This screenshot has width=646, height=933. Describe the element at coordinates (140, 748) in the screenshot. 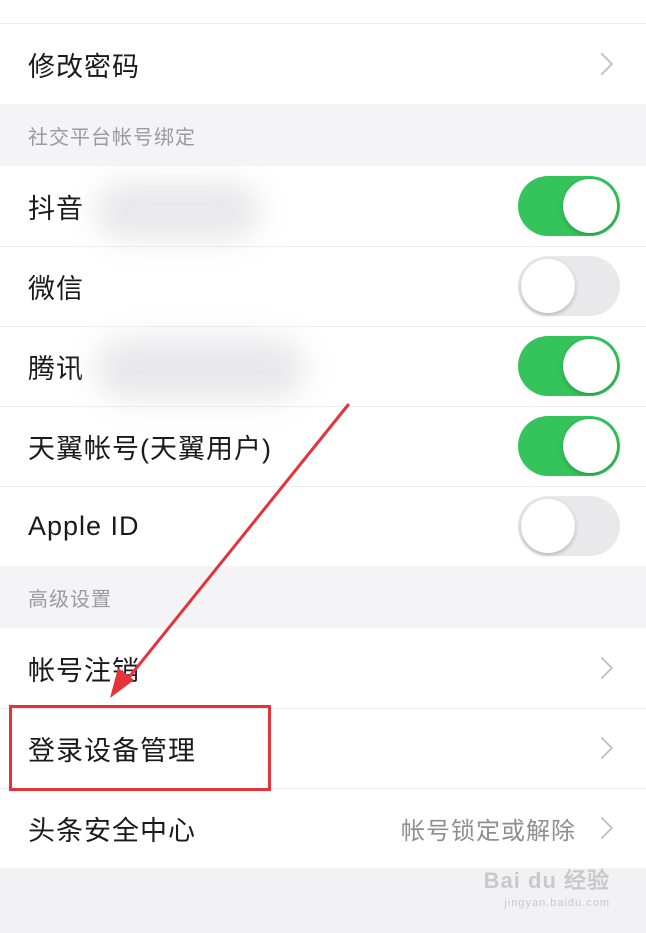

I see `highlight-box` at that location.